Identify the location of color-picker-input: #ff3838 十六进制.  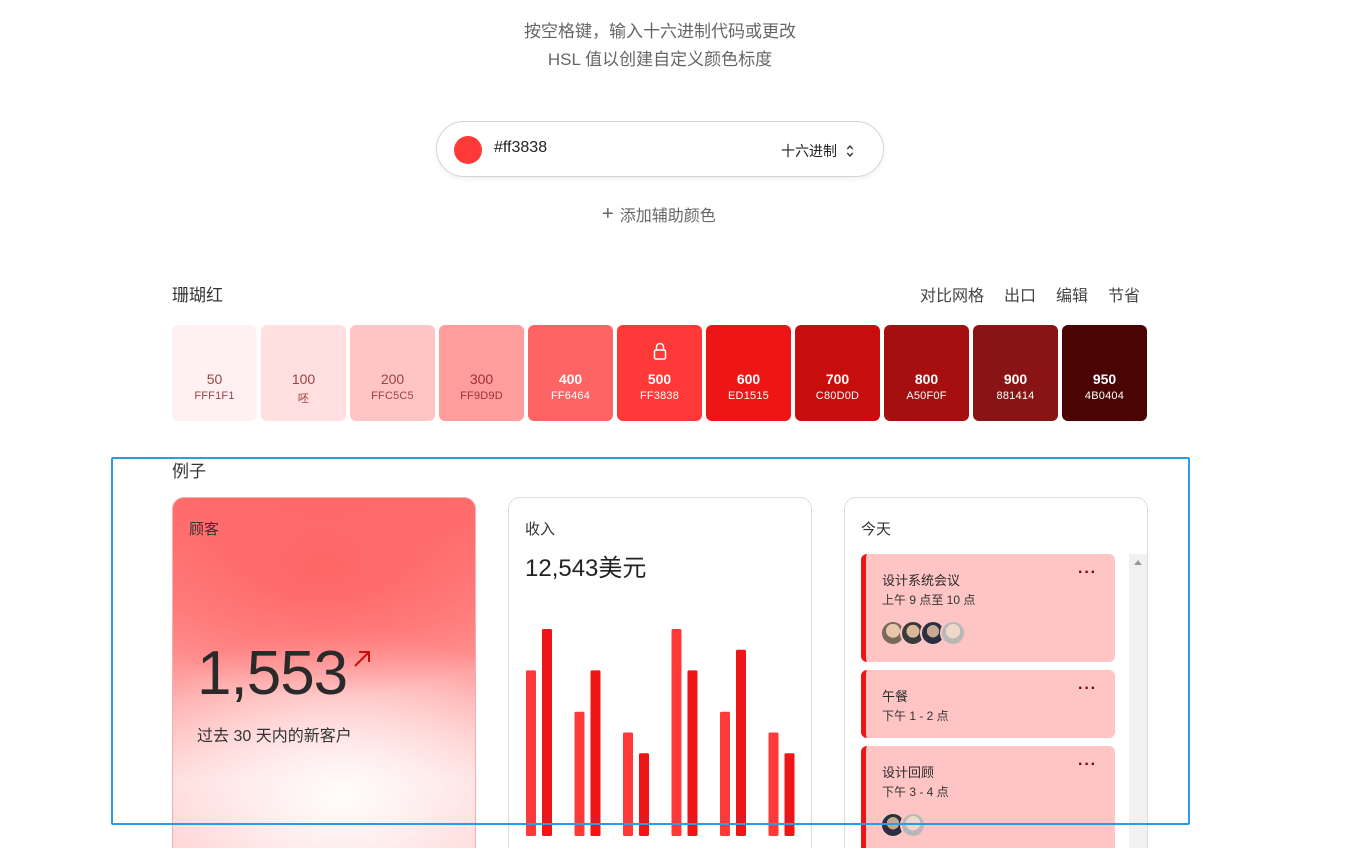
(660, 149).